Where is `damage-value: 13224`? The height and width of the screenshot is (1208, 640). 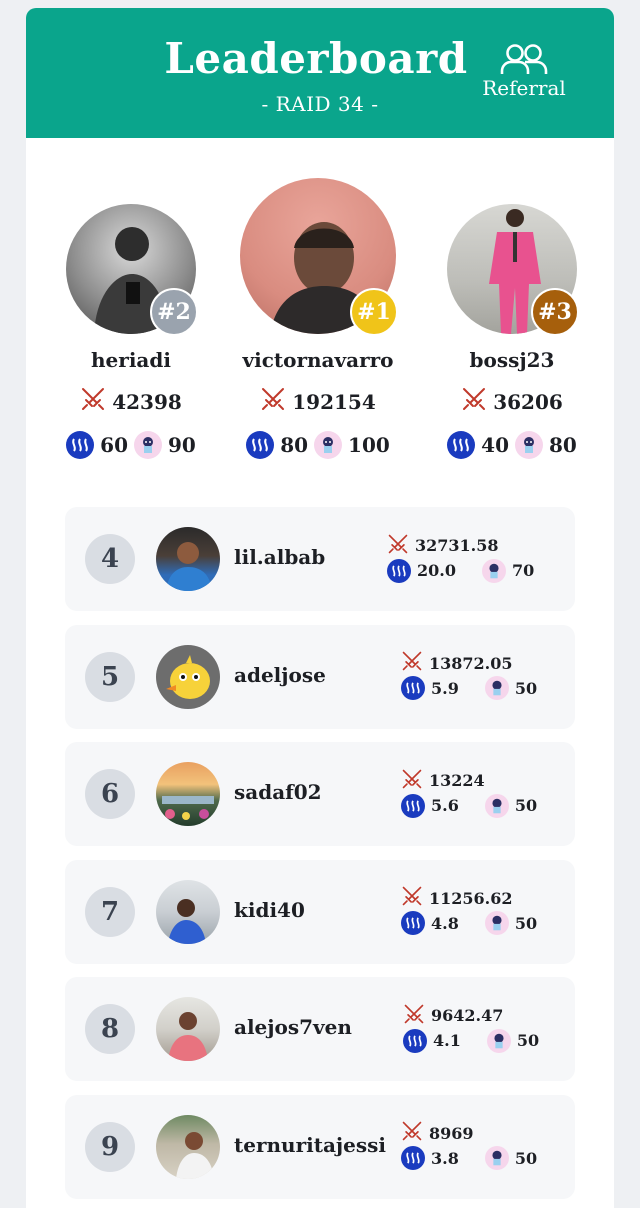 damage-value: 13224 is located at coordinates (457, 780).